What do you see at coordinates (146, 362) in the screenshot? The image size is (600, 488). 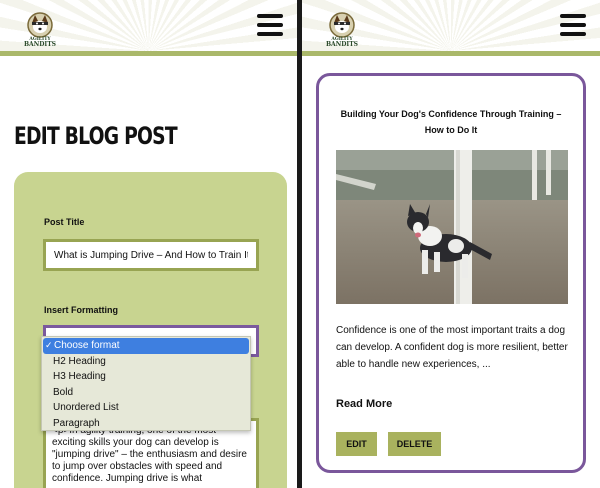 I see `format-option-h2: H2 Heading` at bounding box center [146, 362].